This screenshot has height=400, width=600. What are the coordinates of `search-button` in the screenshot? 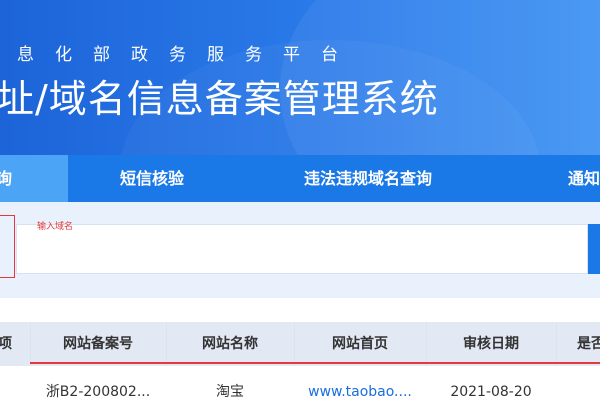 It's located at (594, 249).